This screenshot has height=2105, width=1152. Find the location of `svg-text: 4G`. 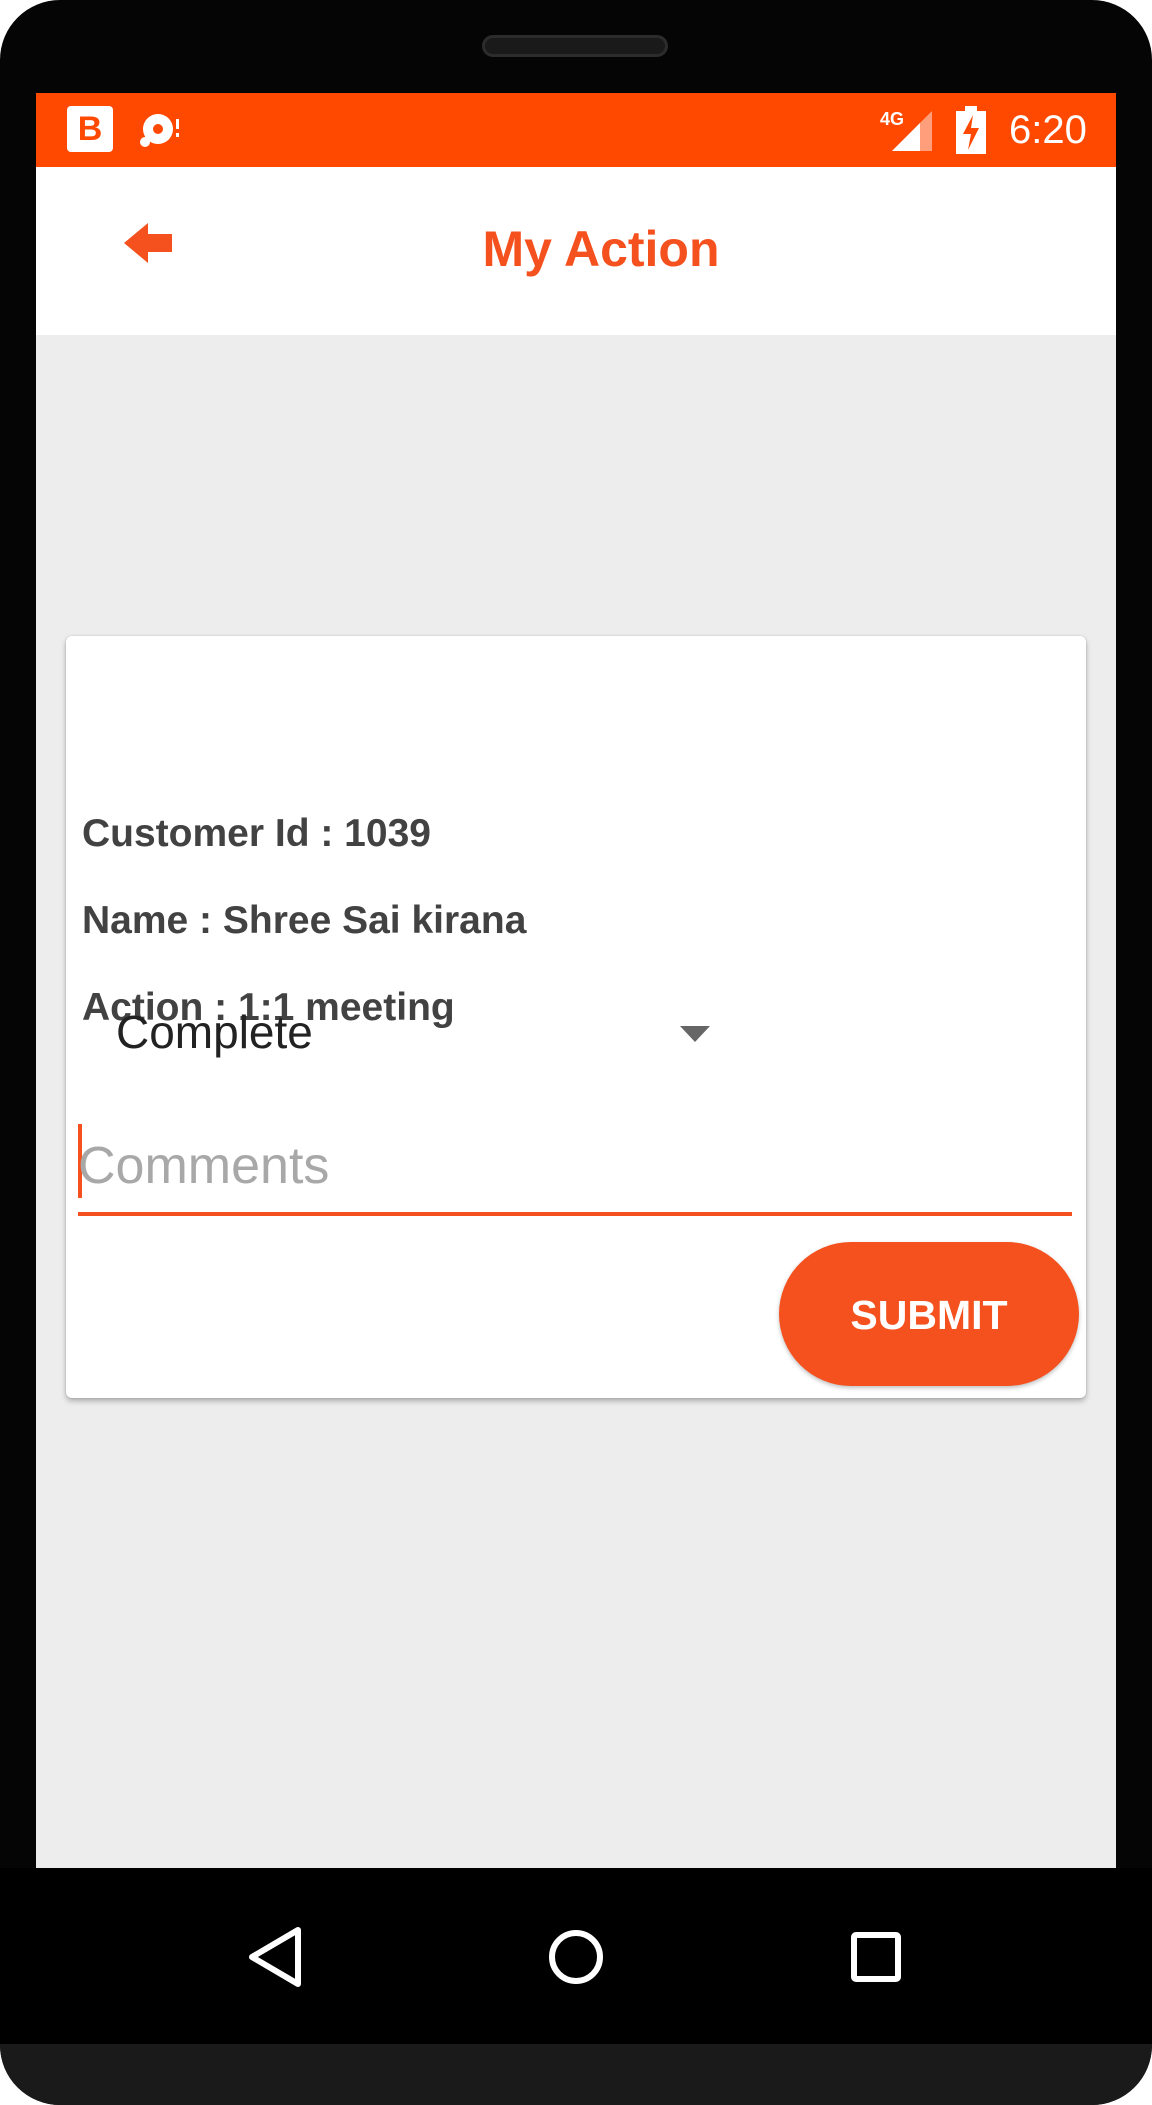

svg-text: 4G is located at coordinates (892, 119).